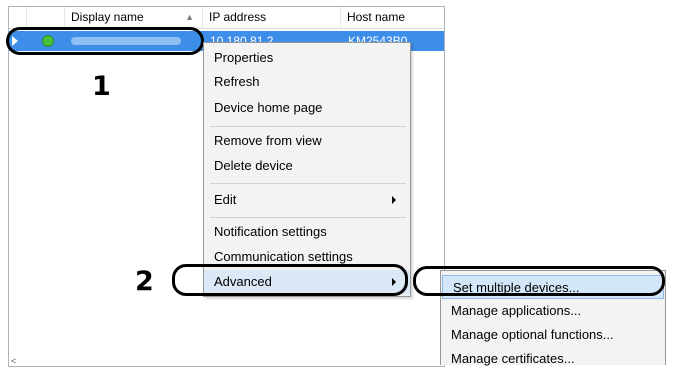 Image resolution: width=693 pixels, height=371 pixels. What do you see at coordinates (307, 232) in the screenshot?
I see `menu-item-notification-settings: Notification settings` at bounding box center [307, 232].